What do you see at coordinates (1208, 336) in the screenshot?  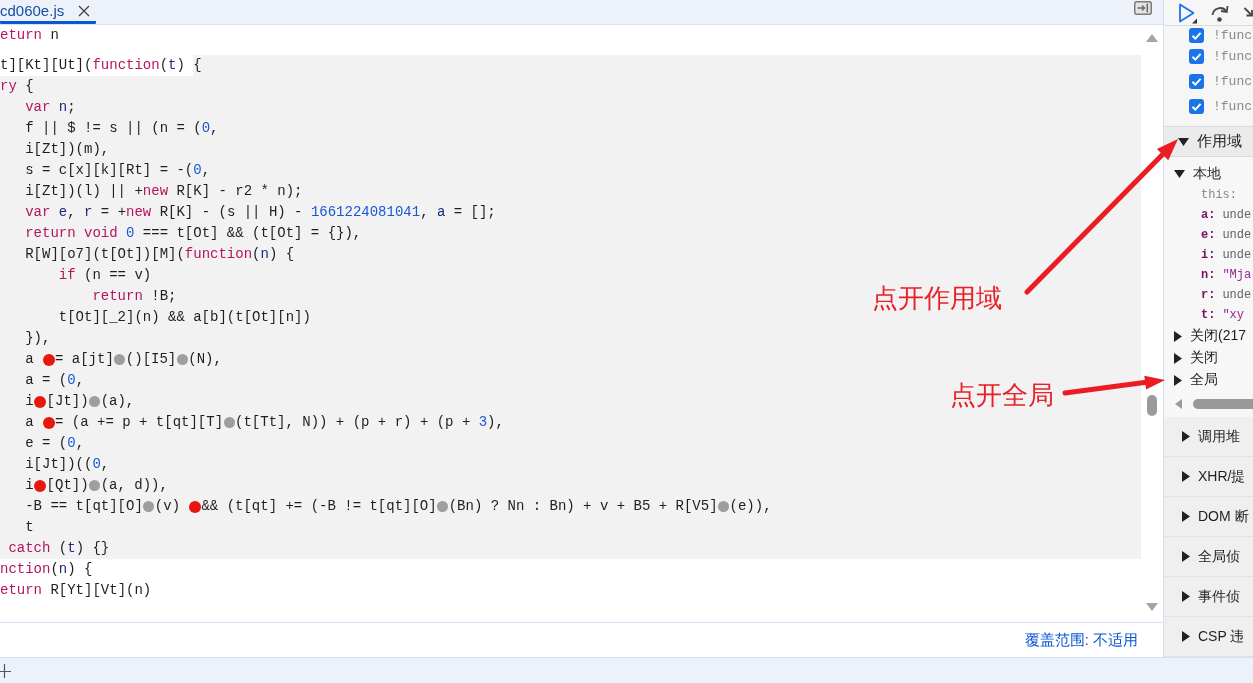 I see `scope-tree-item: 关闭(217` at bounding box center [1208, 336].